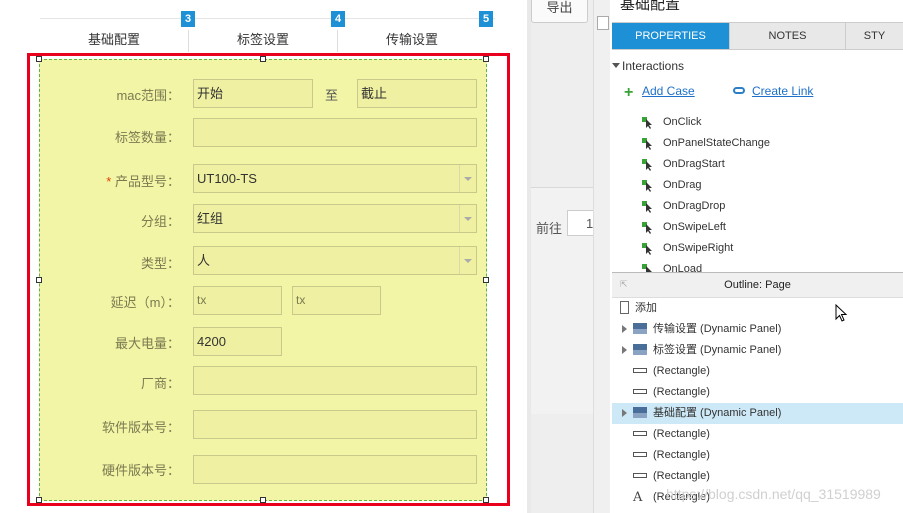  I want to click on footnote-badge: 4, so click(338, 19).